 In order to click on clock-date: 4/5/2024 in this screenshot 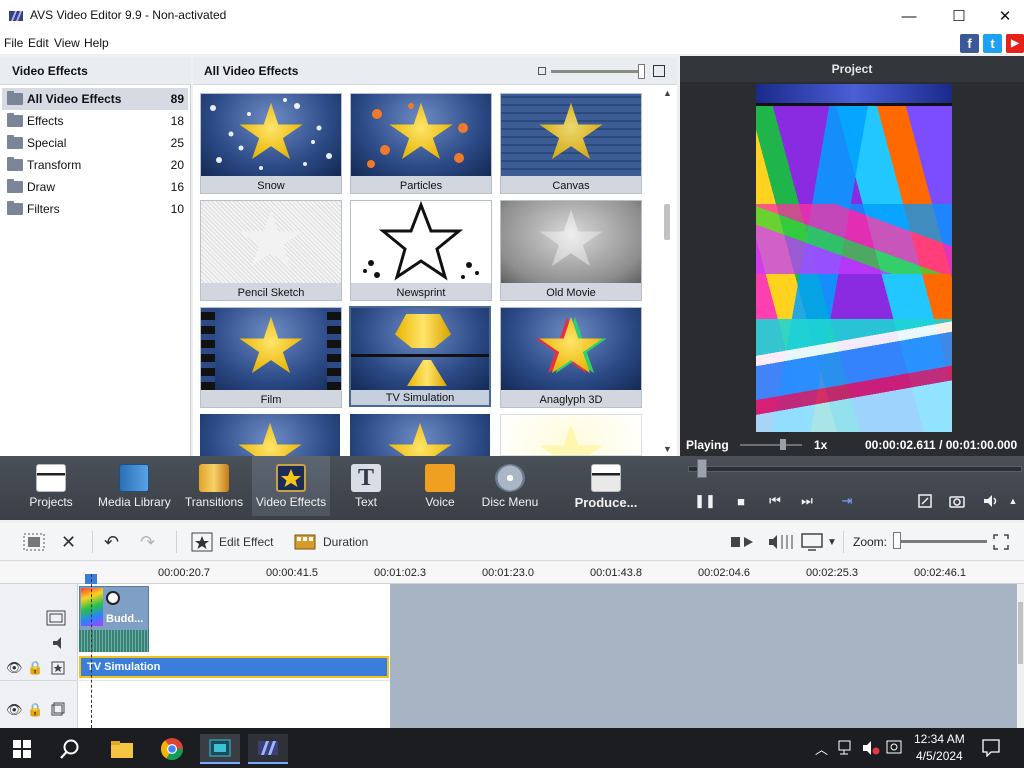, I will do `click(939, 756)`.